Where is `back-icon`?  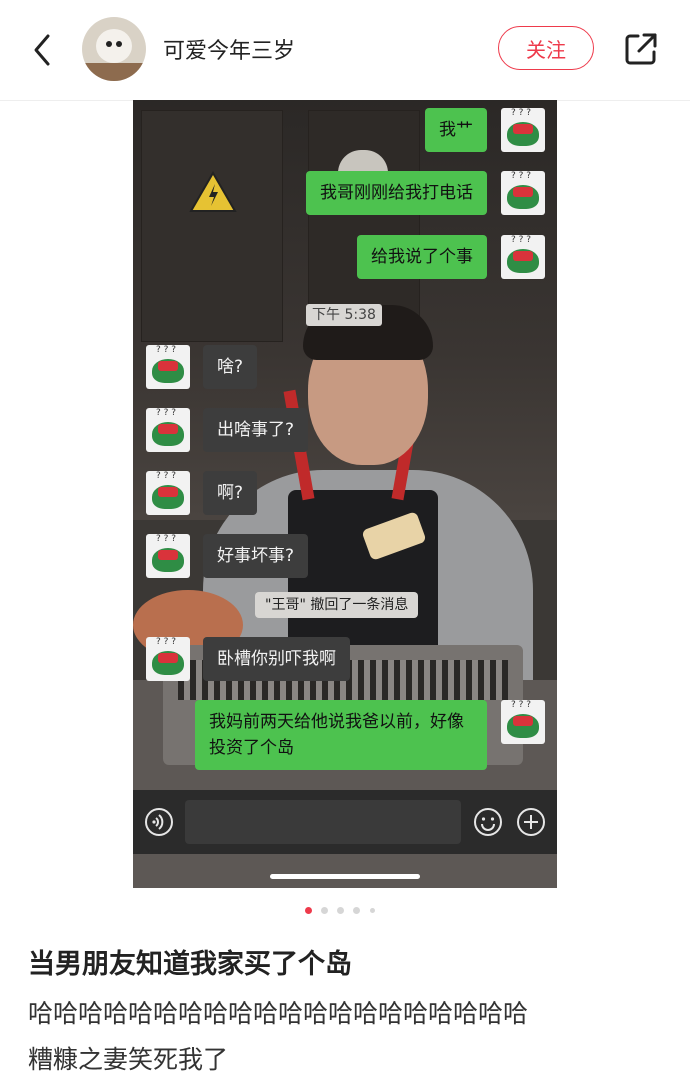 back-icon is located at coordinates (43, 50).